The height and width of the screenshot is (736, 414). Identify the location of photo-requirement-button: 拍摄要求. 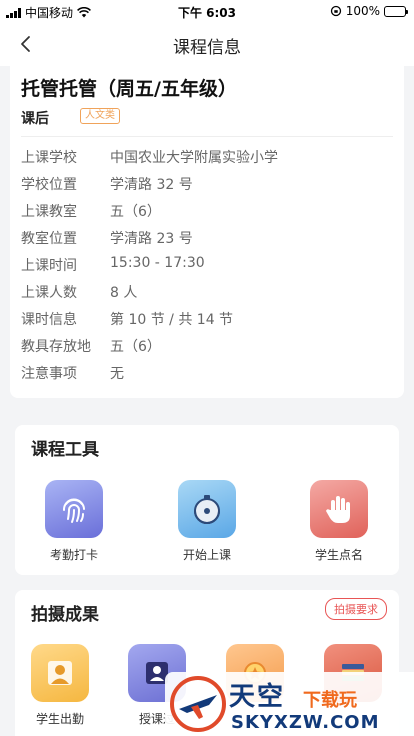
(356, 609).